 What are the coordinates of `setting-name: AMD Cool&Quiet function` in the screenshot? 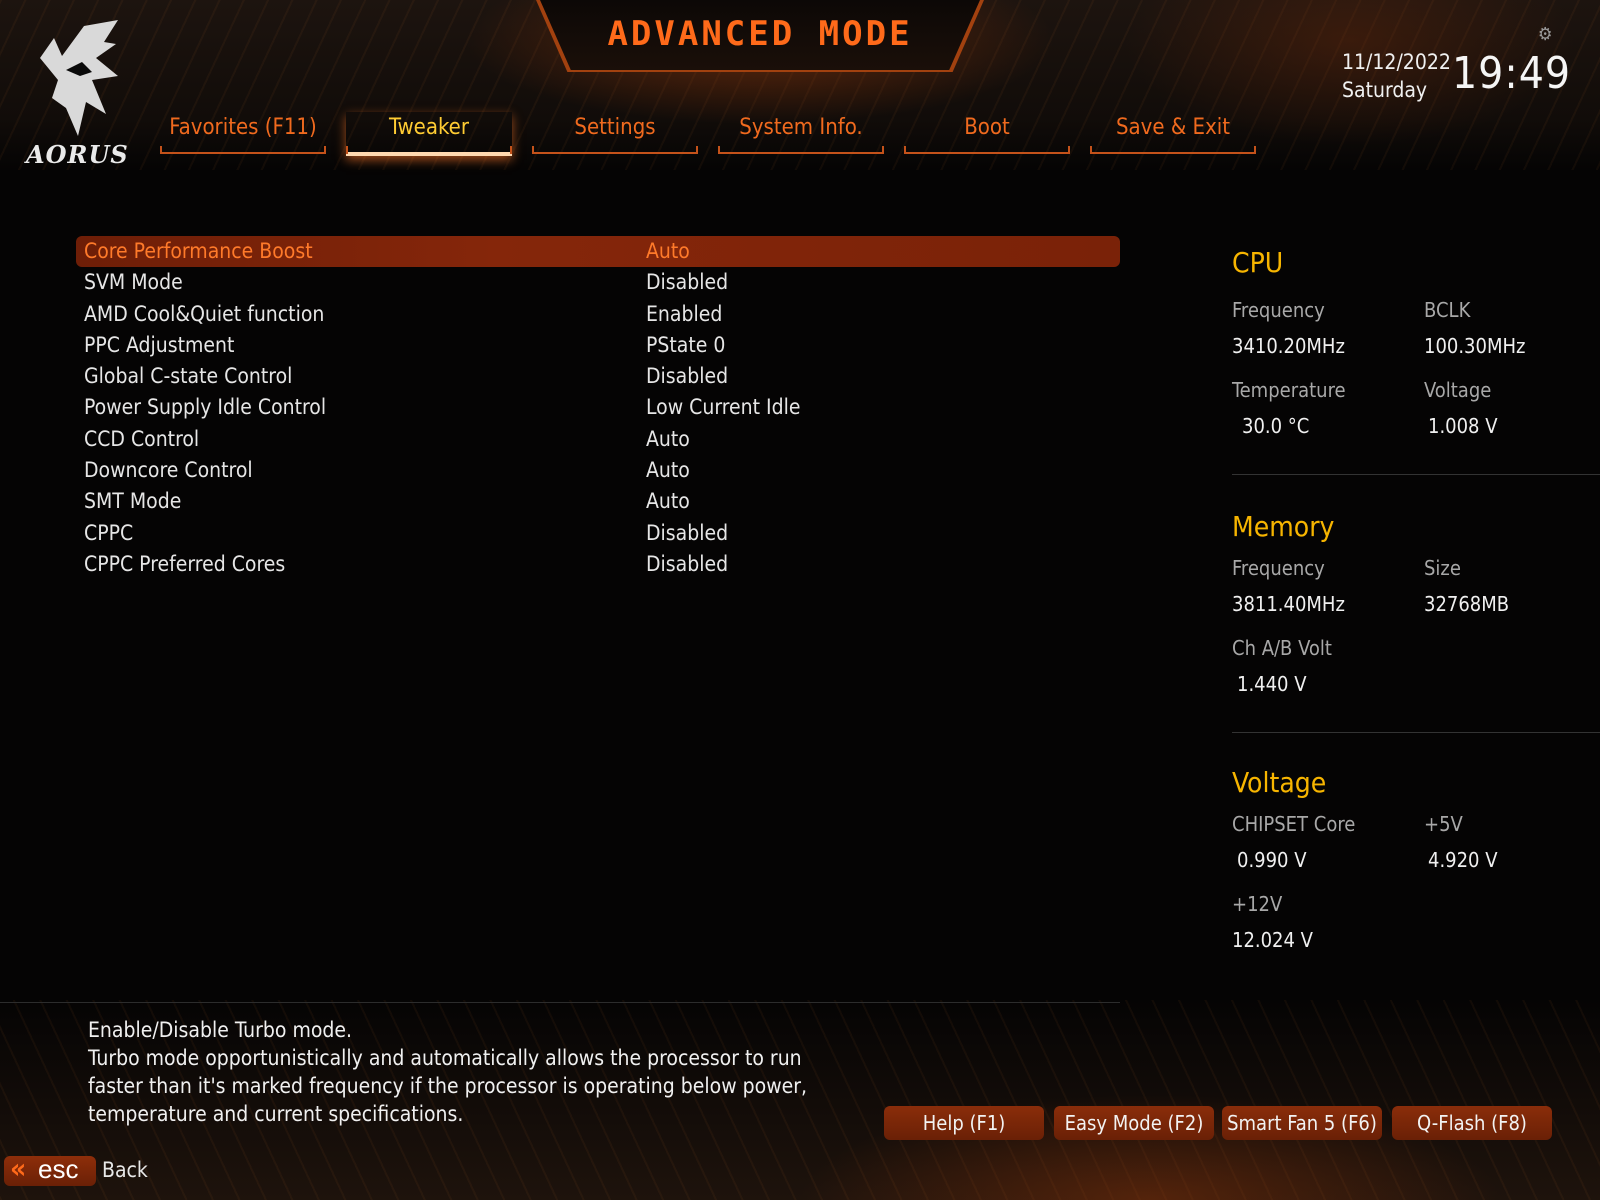 It's located at (204, 313).